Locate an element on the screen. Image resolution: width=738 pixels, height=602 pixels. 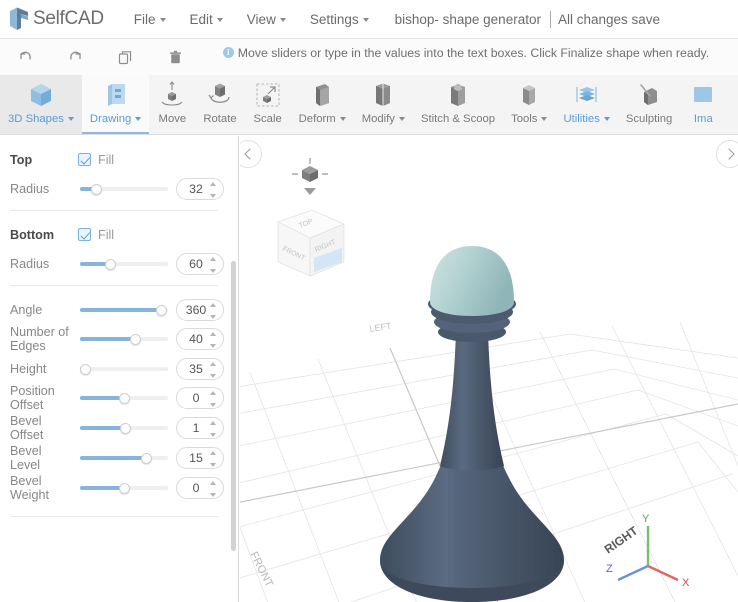
delete-button is located at coordinates (175, 57).